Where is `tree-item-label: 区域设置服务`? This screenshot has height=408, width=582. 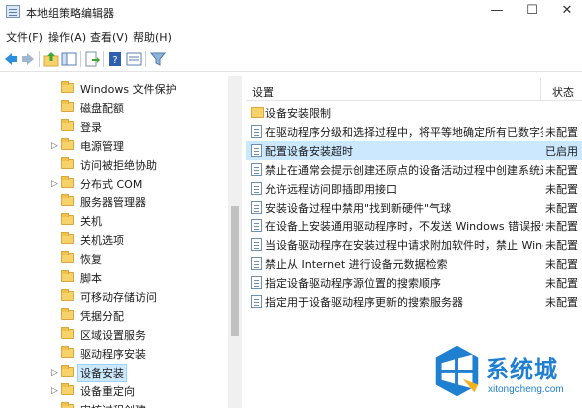
tree-item-label: 区域设置服务 is located at coordinates (113, 335).